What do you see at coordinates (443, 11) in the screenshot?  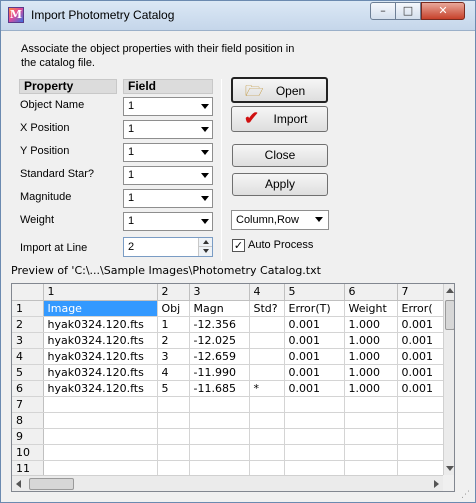 I see `close-window-button: ✕` at bounding box center [443, 11].